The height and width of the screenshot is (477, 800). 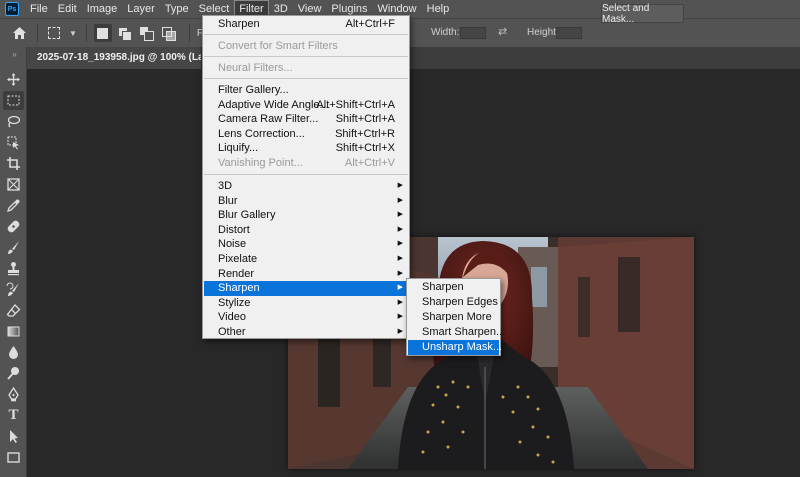 I want to click on intersect-selection-icon, so click(x=169, y=33).